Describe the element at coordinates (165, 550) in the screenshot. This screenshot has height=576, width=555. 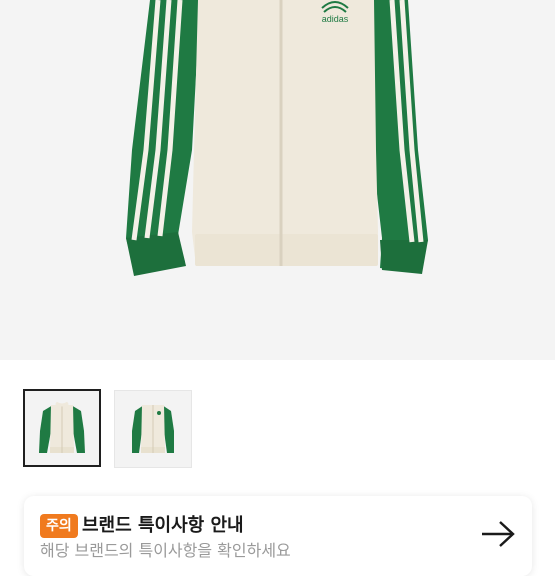
I see `notice-subtitle: 해당 브랜드의 특이사항을 확인하세요` at that location.